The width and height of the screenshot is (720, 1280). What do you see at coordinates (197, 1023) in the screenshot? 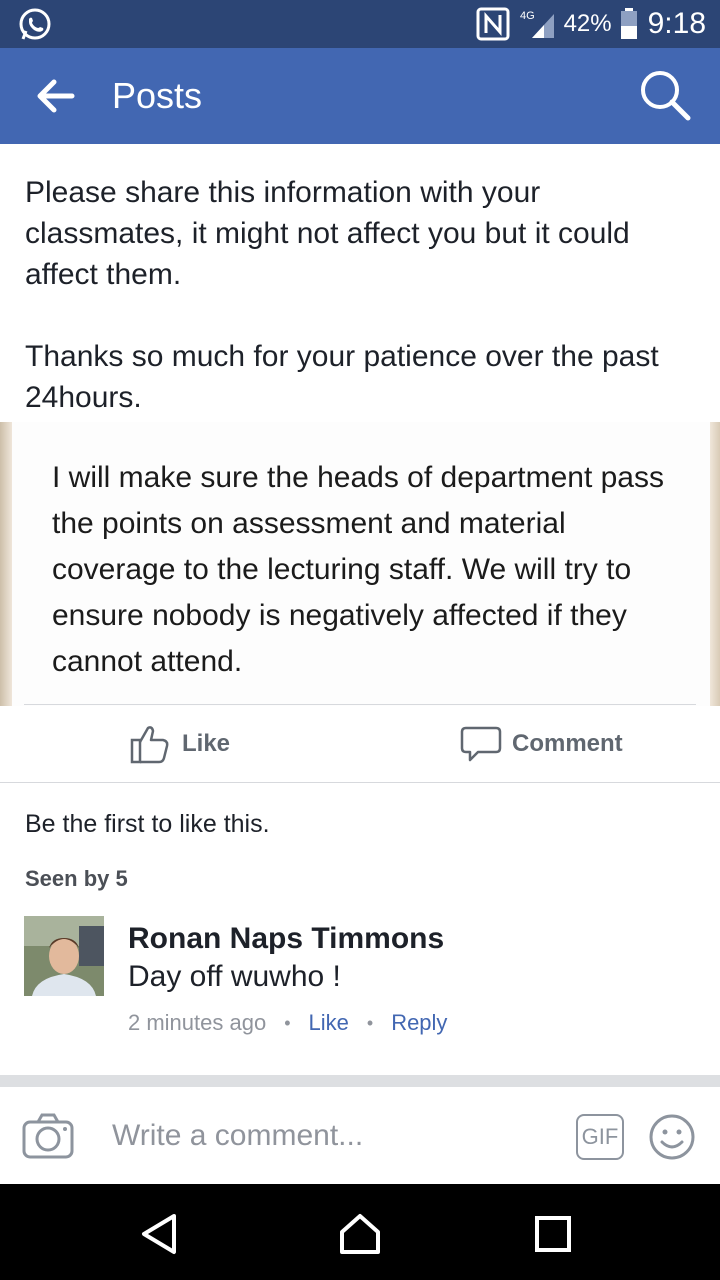
I see `comment-time: 2 minutes ago` at bounding box center [197, 1023].